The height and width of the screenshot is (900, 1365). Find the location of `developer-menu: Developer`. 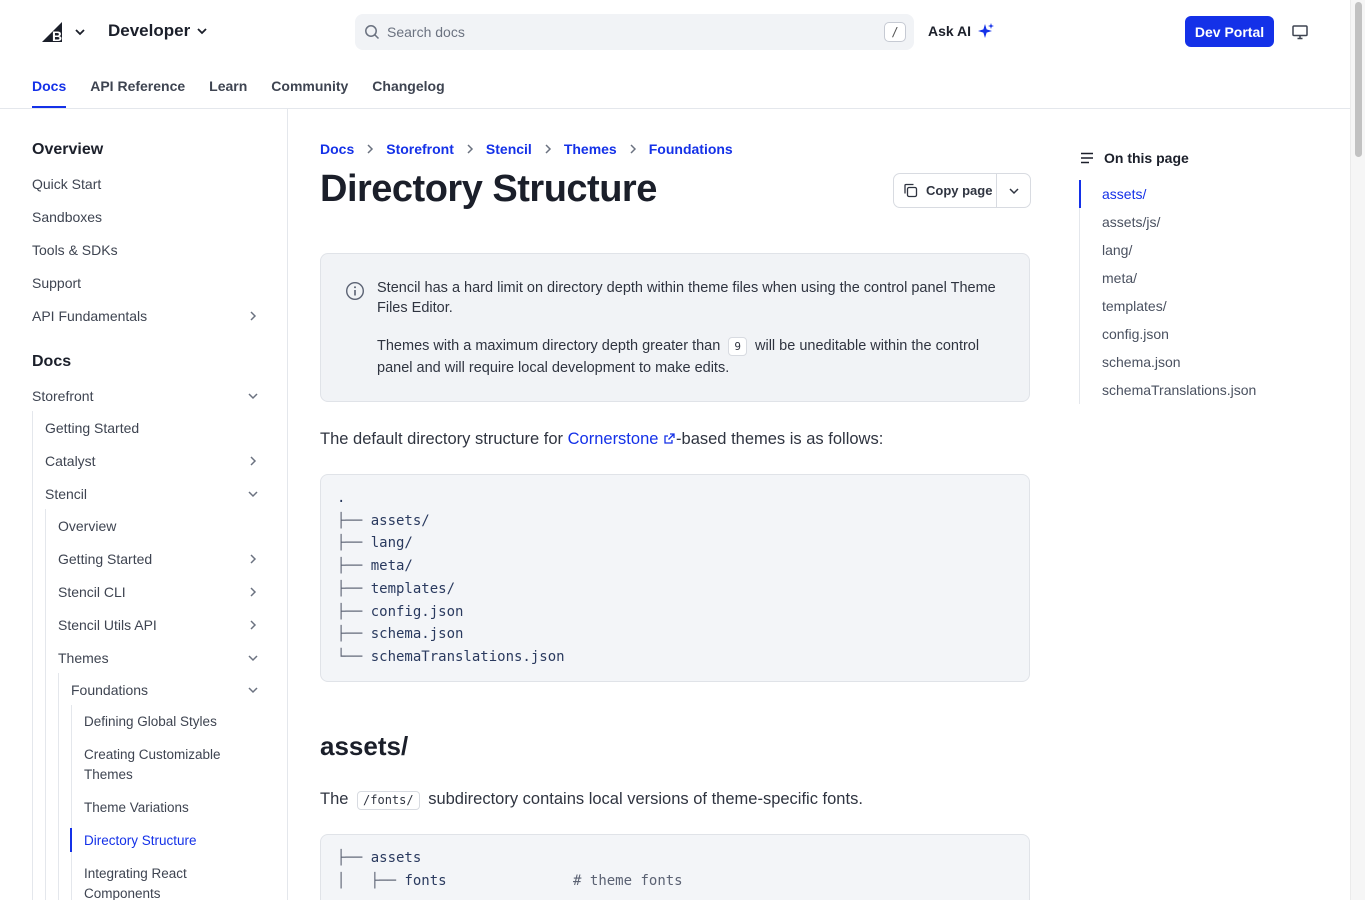

developer-menu: Developer is located at coordinates (158, 31).